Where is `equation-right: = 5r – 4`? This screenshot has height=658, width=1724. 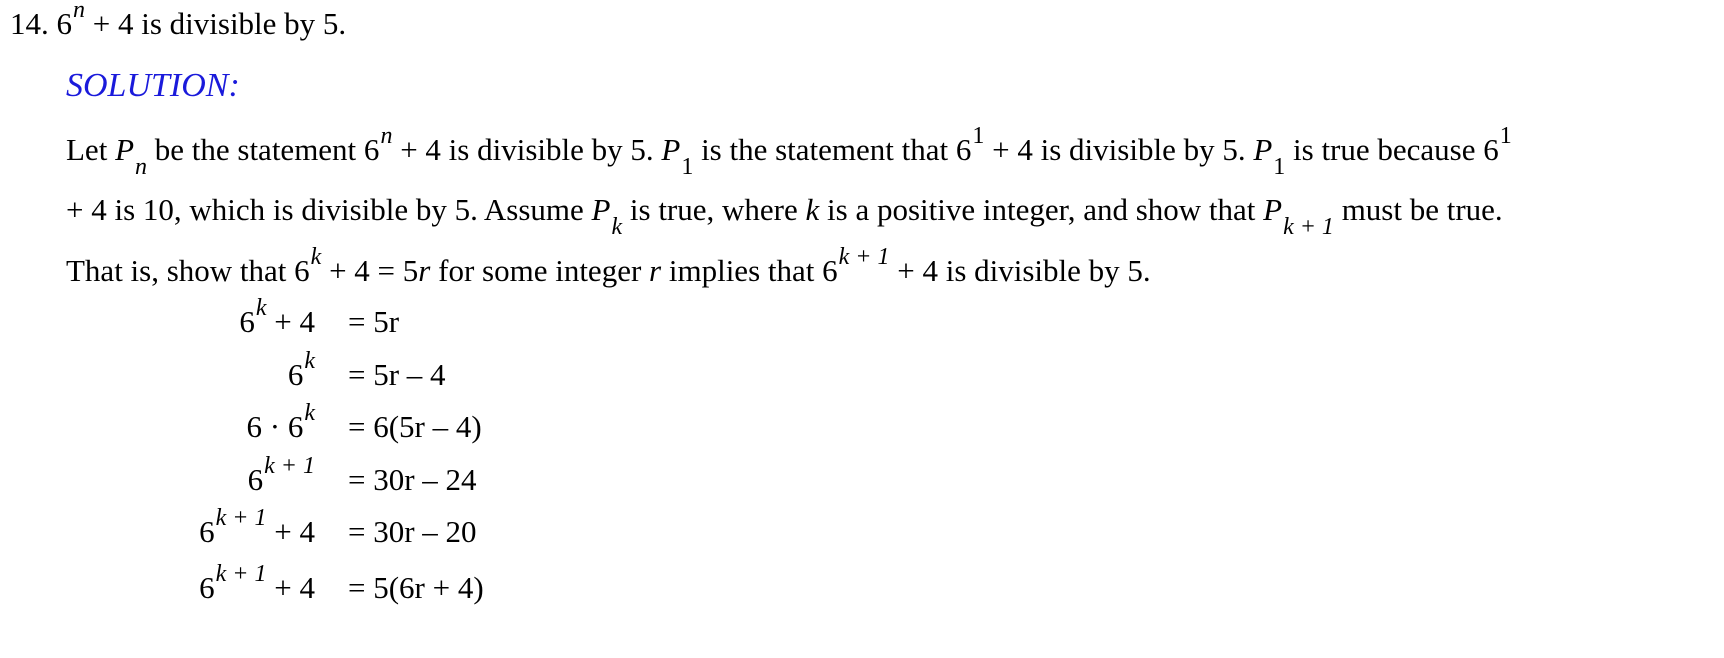 equation-right: = 5r – 4 is located at coordinates (397, 374).